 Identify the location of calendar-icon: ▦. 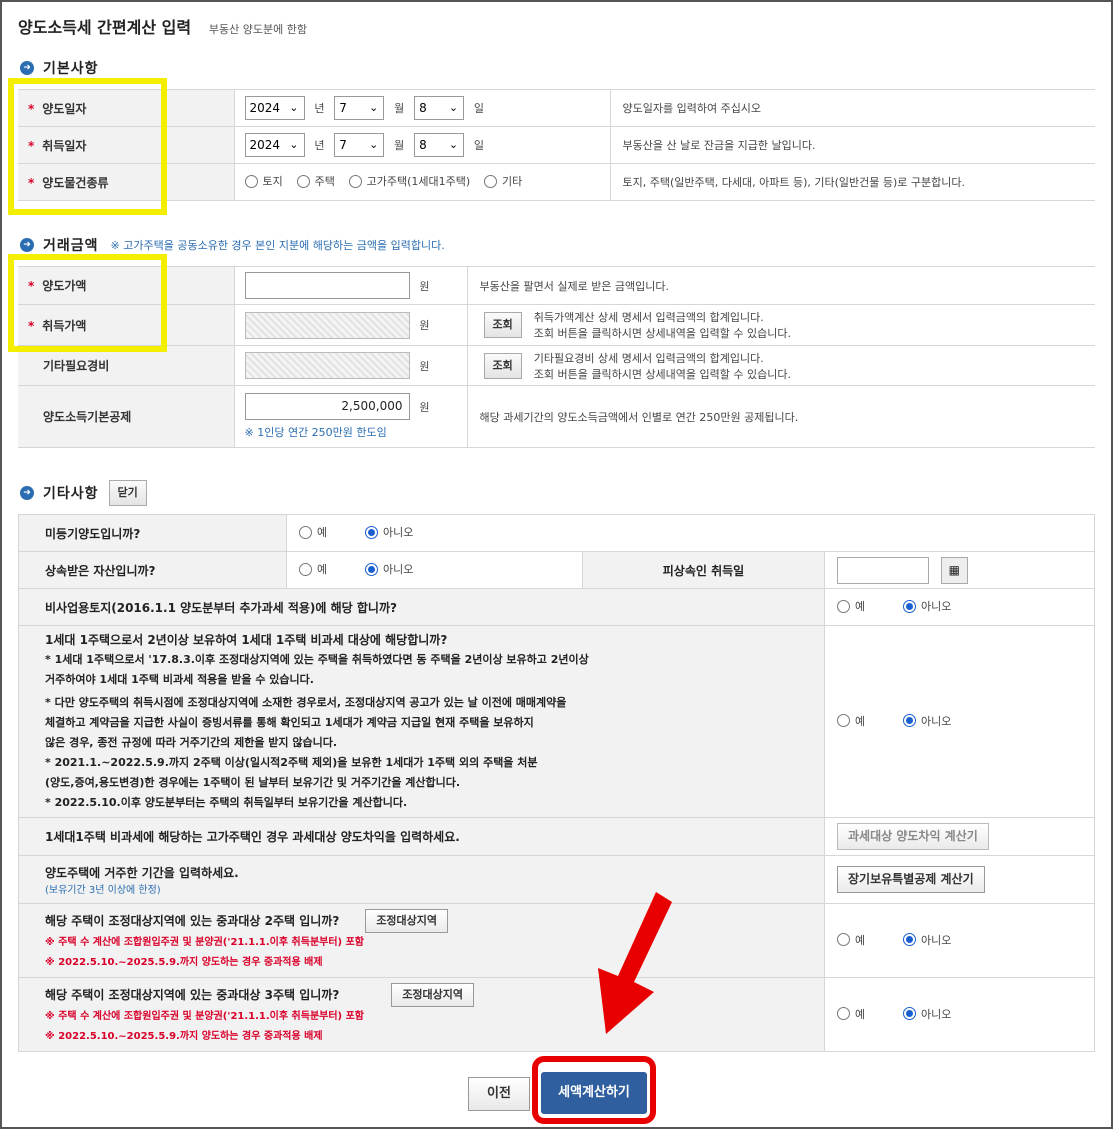
(954, 570).